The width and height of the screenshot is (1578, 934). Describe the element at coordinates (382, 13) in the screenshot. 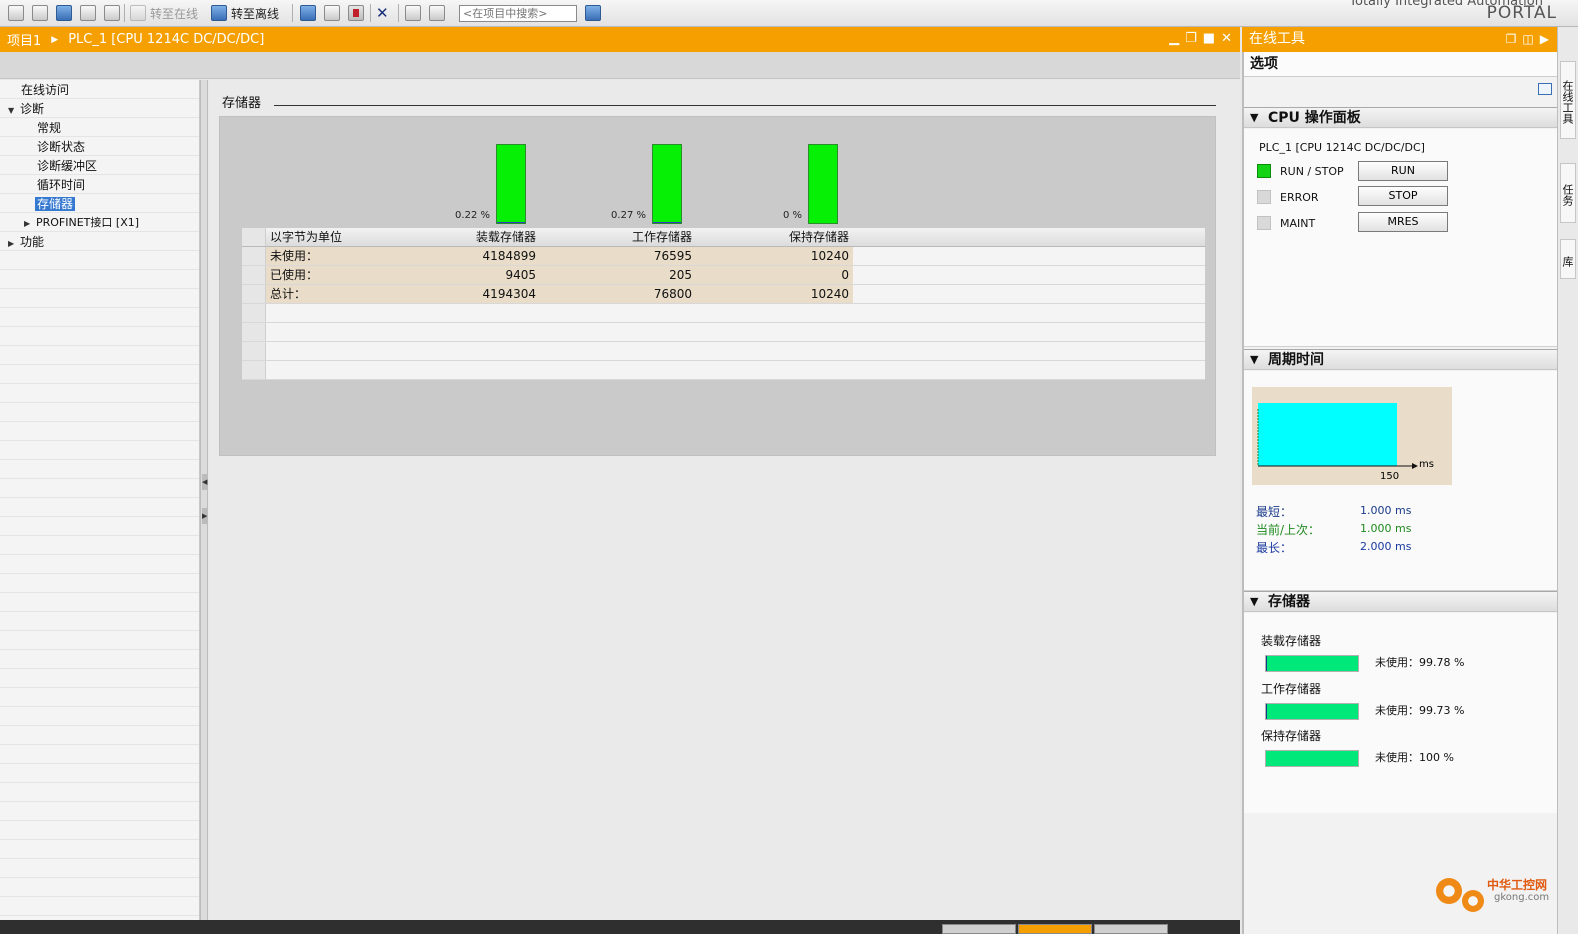

I see `cancel-button: ✕` at that location.